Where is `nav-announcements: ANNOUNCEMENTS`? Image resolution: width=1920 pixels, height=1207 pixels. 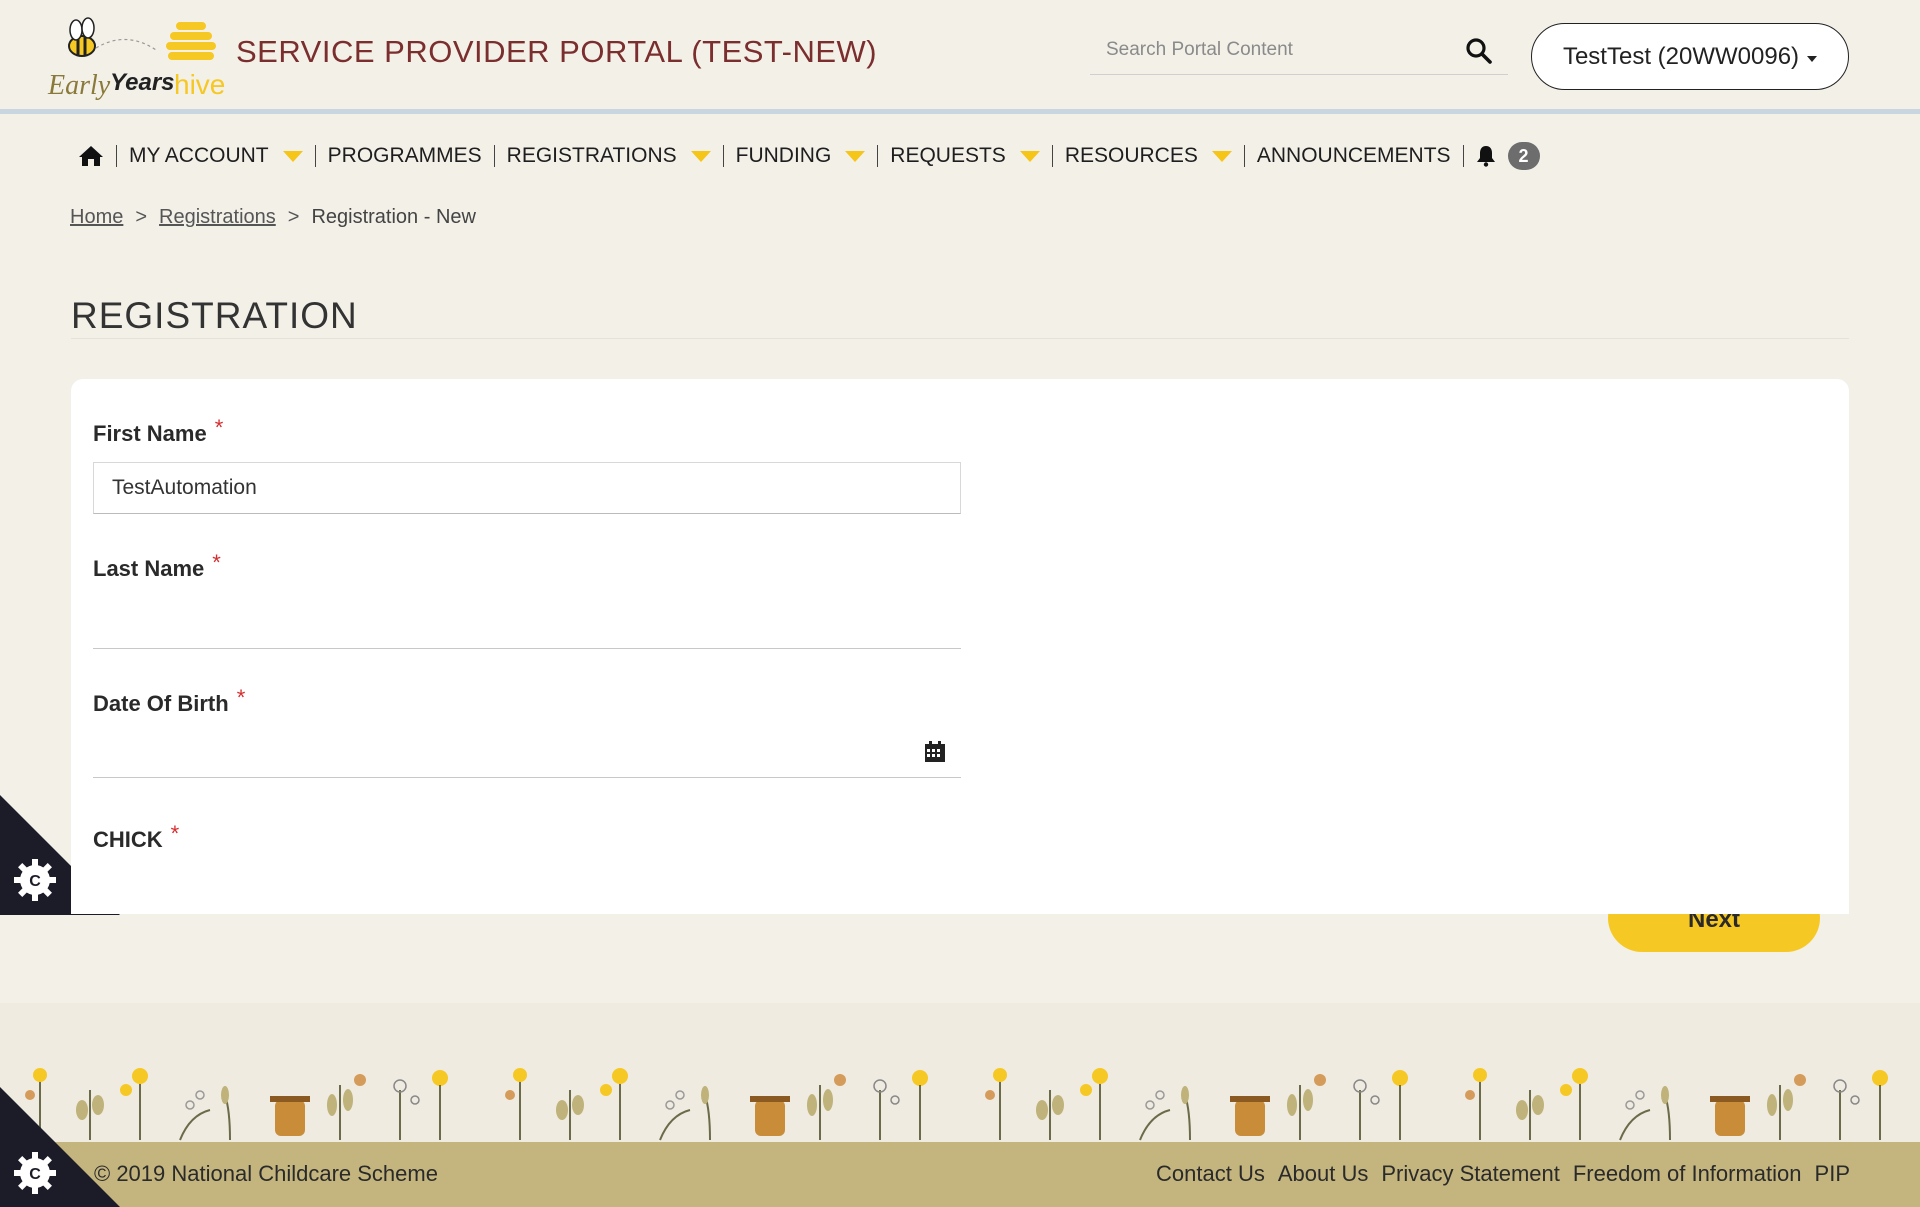
nav-announcements: ANNOUNCEMENTS is located at coordinates (1354, 156).